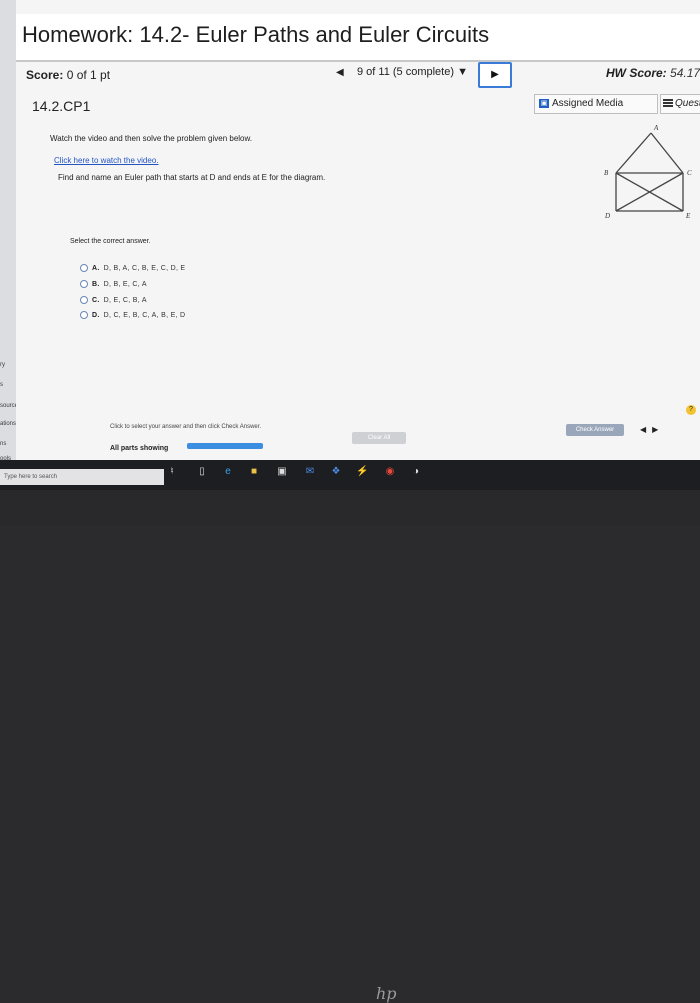 The width and height of the screenshot is (700, 1003). What do you see at coordinates (362, 472) in the screenshot?
I see `app-icon: ⚡` at bounding box center [362, 472].